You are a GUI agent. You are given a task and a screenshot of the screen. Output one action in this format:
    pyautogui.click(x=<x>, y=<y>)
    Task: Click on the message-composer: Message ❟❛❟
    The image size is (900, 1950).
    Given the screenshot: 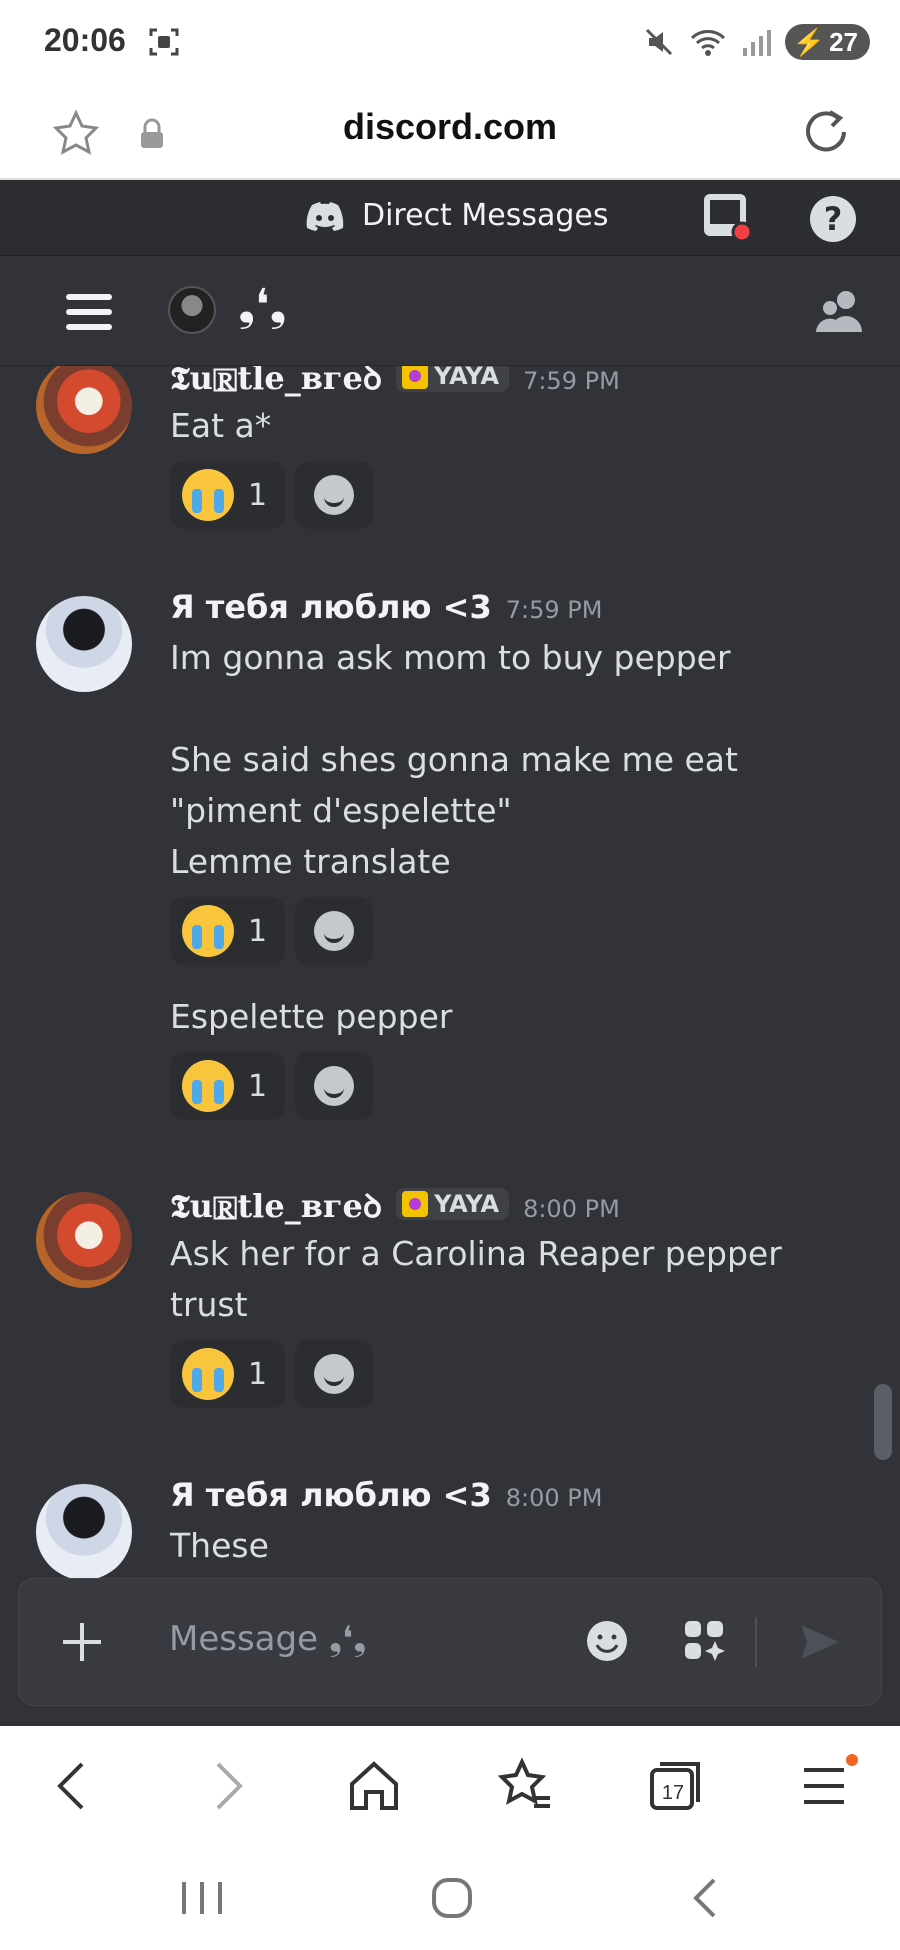 What is the action you would take?
    pyautogui.click(x=450, y=1642)
    